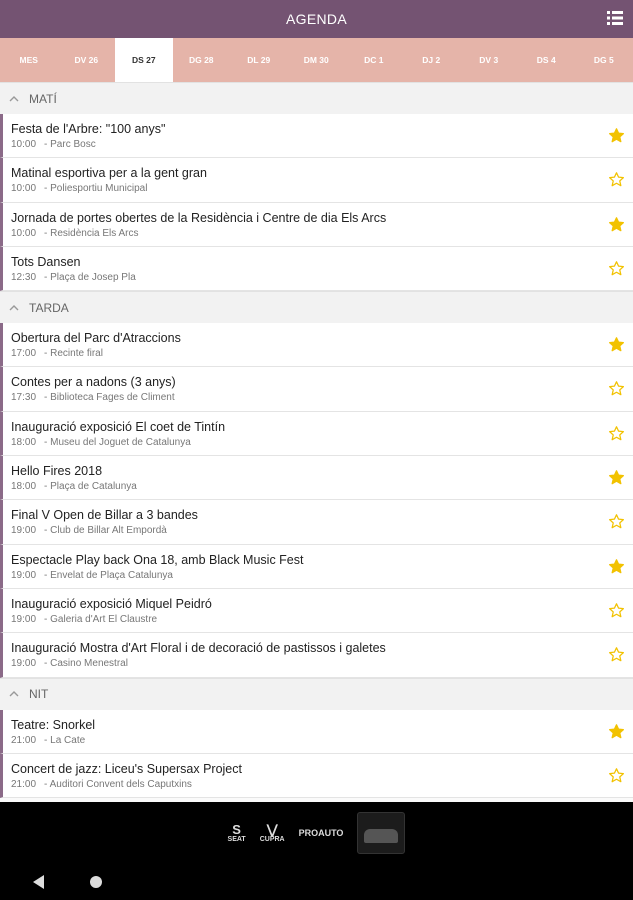  I want to click on event-meta: 17:30 - Biblioteca Fages de Climent, so click(322, 397).